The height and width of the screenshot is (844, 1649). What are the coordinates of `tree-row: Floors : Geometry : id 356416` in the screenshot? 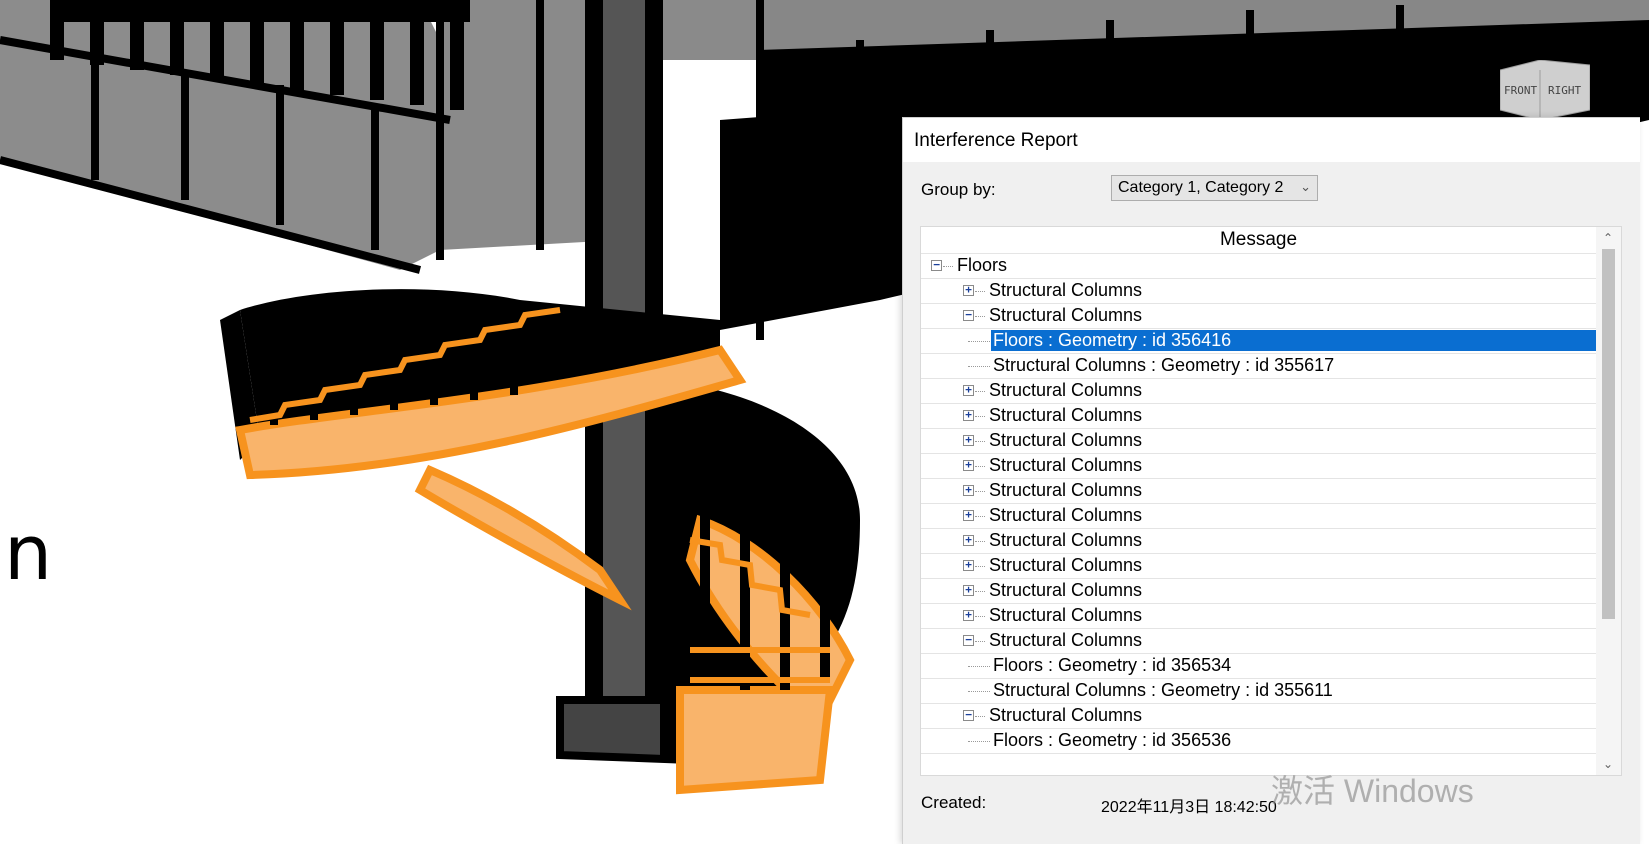 It's located at (1258, 341).